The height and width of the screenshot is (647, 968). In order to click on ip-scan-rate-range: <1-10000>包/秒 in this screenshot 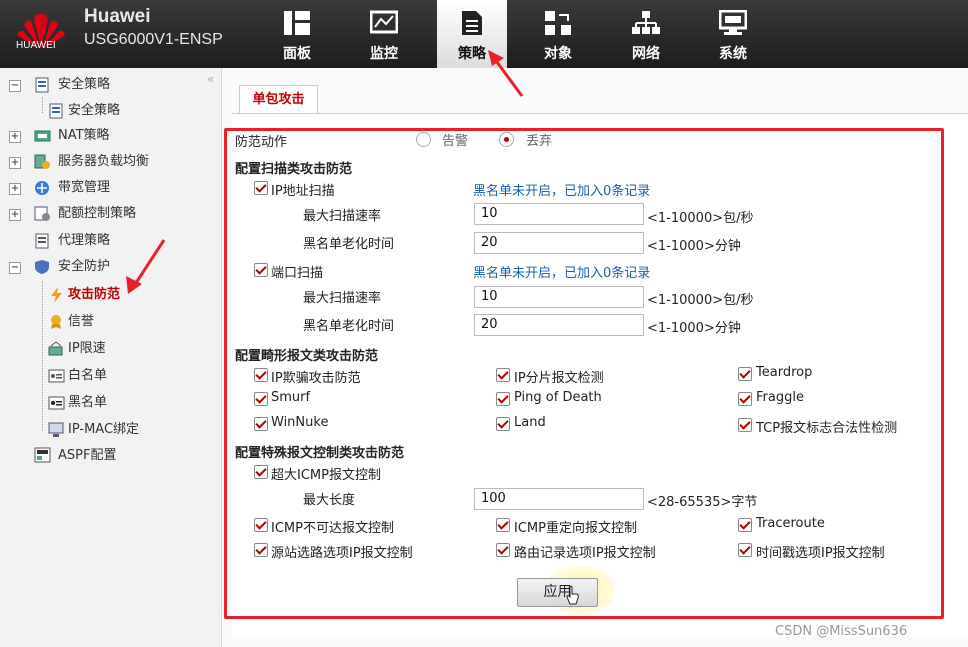, I will do `click(700, 218)`.